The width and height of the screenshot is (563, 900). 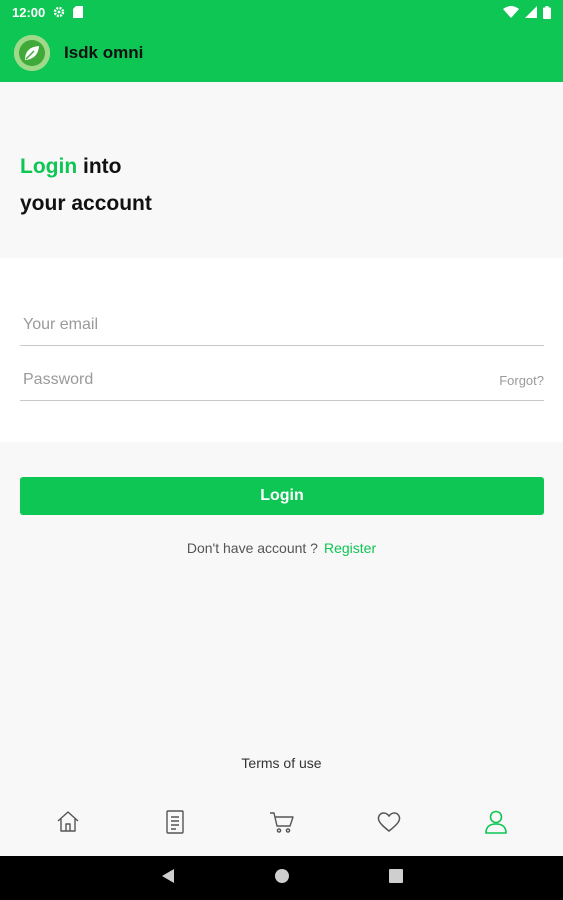 I want to click on bottom-navigation, so click(x=281, y=824).